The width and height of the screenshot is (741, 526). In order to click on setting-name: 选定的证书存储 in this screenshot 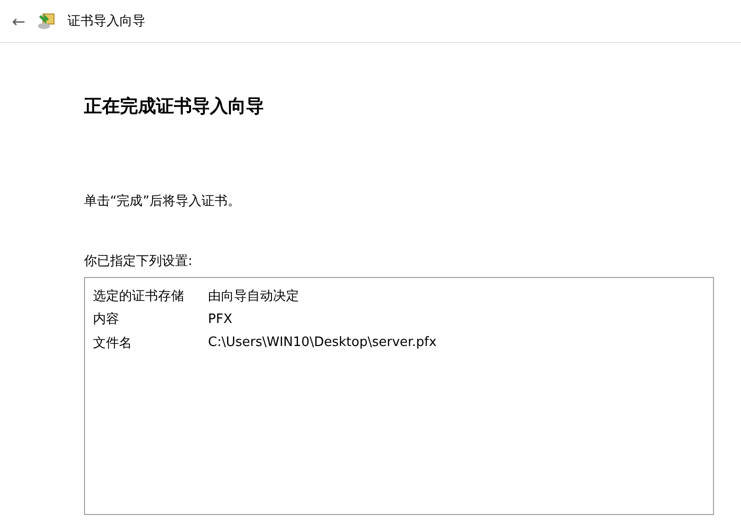, I will do `click(139, 296)`.